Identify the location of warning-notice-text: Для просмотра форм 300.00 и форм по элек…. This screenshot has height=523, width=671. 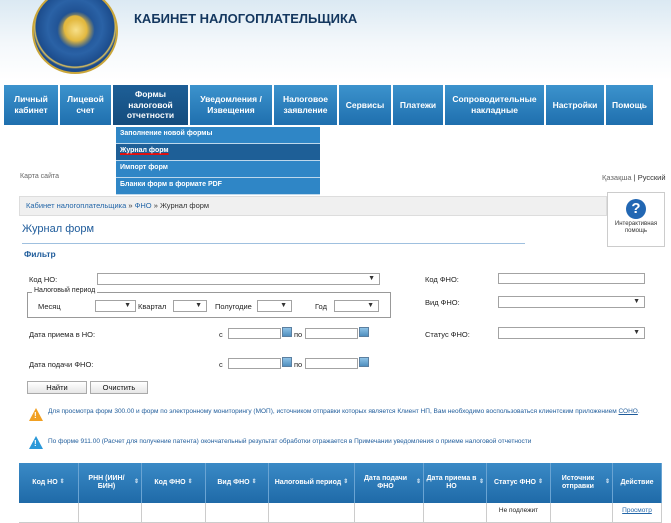
(332, 411).